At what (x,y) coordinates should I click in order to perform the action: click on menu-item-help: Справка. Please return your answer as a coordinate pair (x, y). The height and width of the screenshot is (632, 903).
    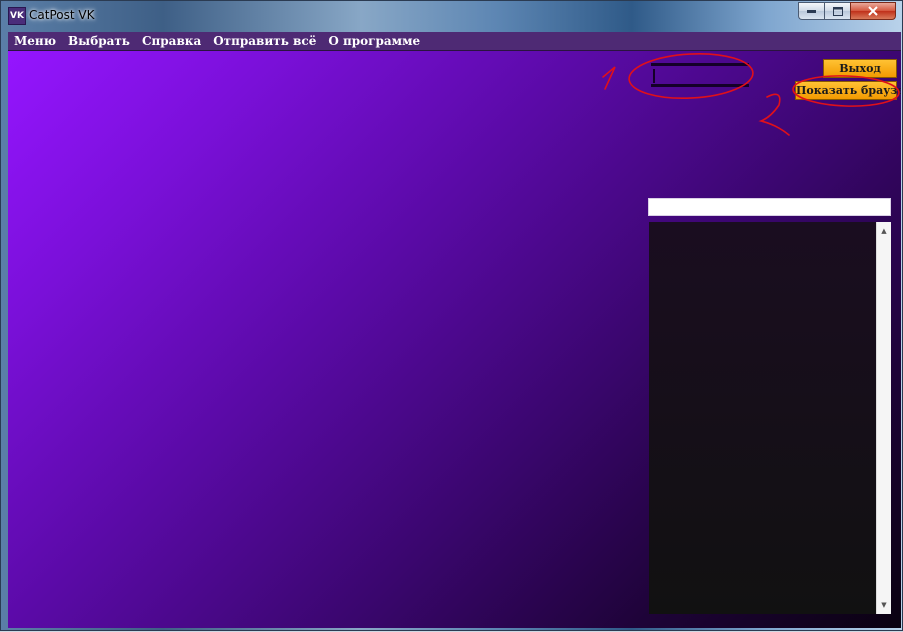
    Looking at the image, I should click on (171, 41).